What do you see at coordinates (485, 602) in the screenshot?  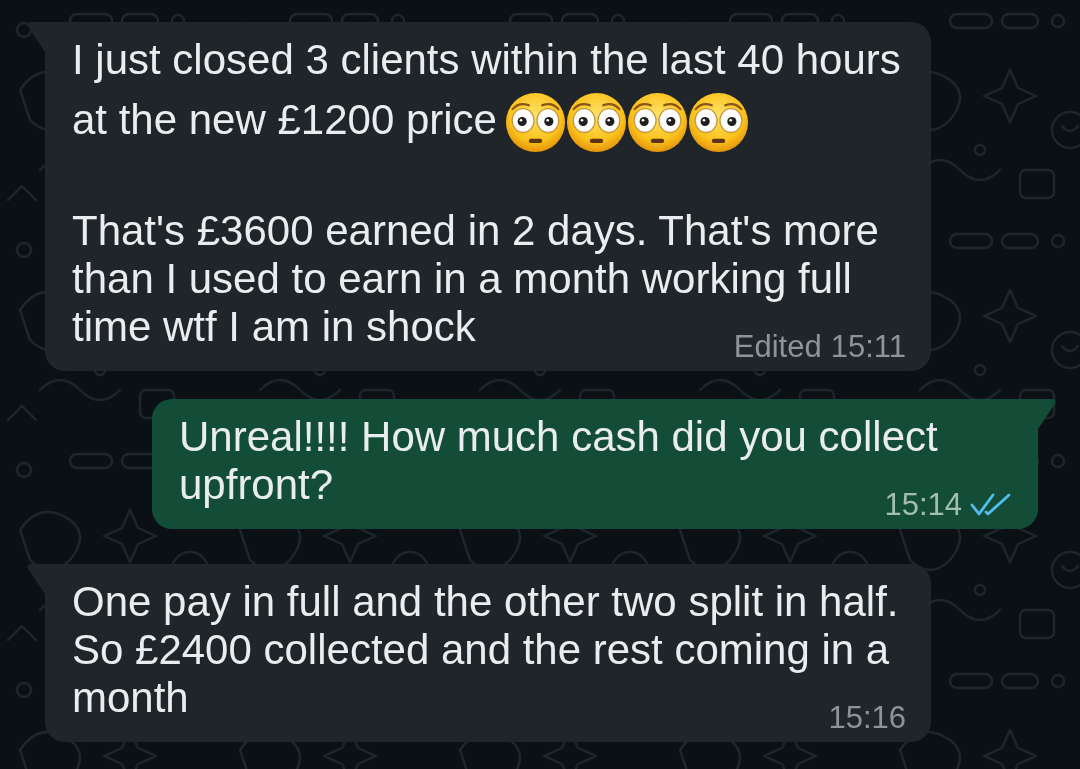 I see `message-text: One pay in full and the other two split in half.` at bounding box center [485, 602].